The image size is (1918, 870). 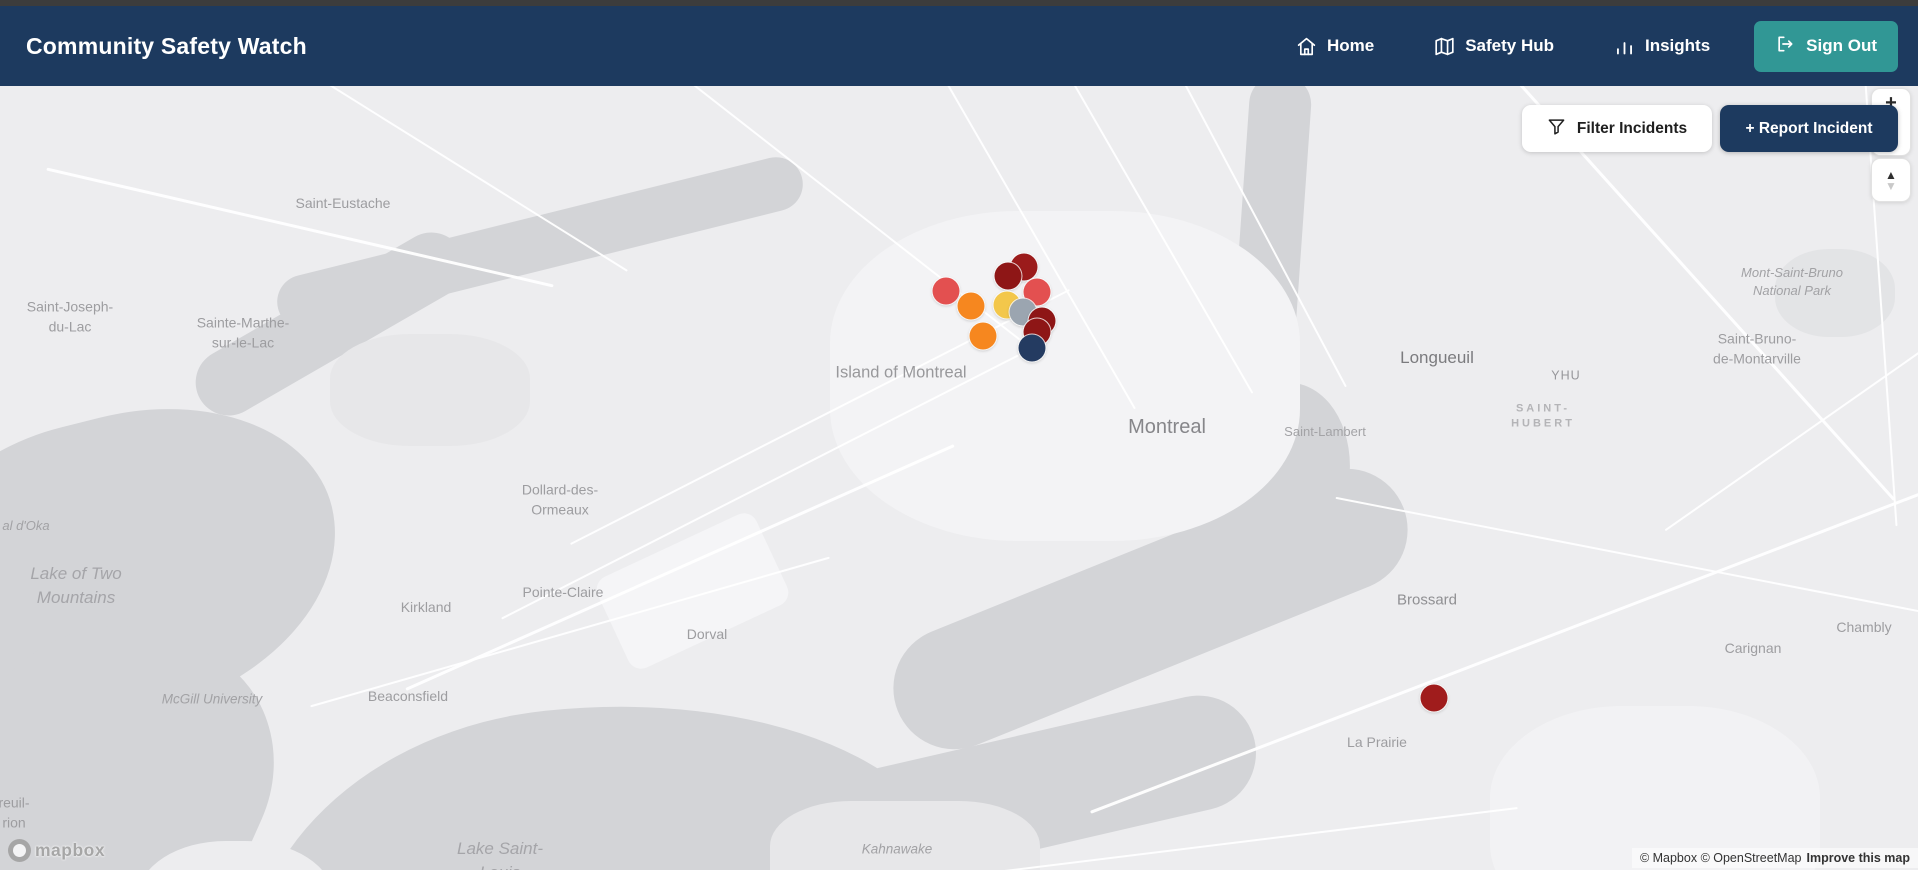 What do you see at coordinates (901, 372) in the screenshot?
I see `map-label-island-of-montreal: Island of Montreal` at bounding box center [901, 372].